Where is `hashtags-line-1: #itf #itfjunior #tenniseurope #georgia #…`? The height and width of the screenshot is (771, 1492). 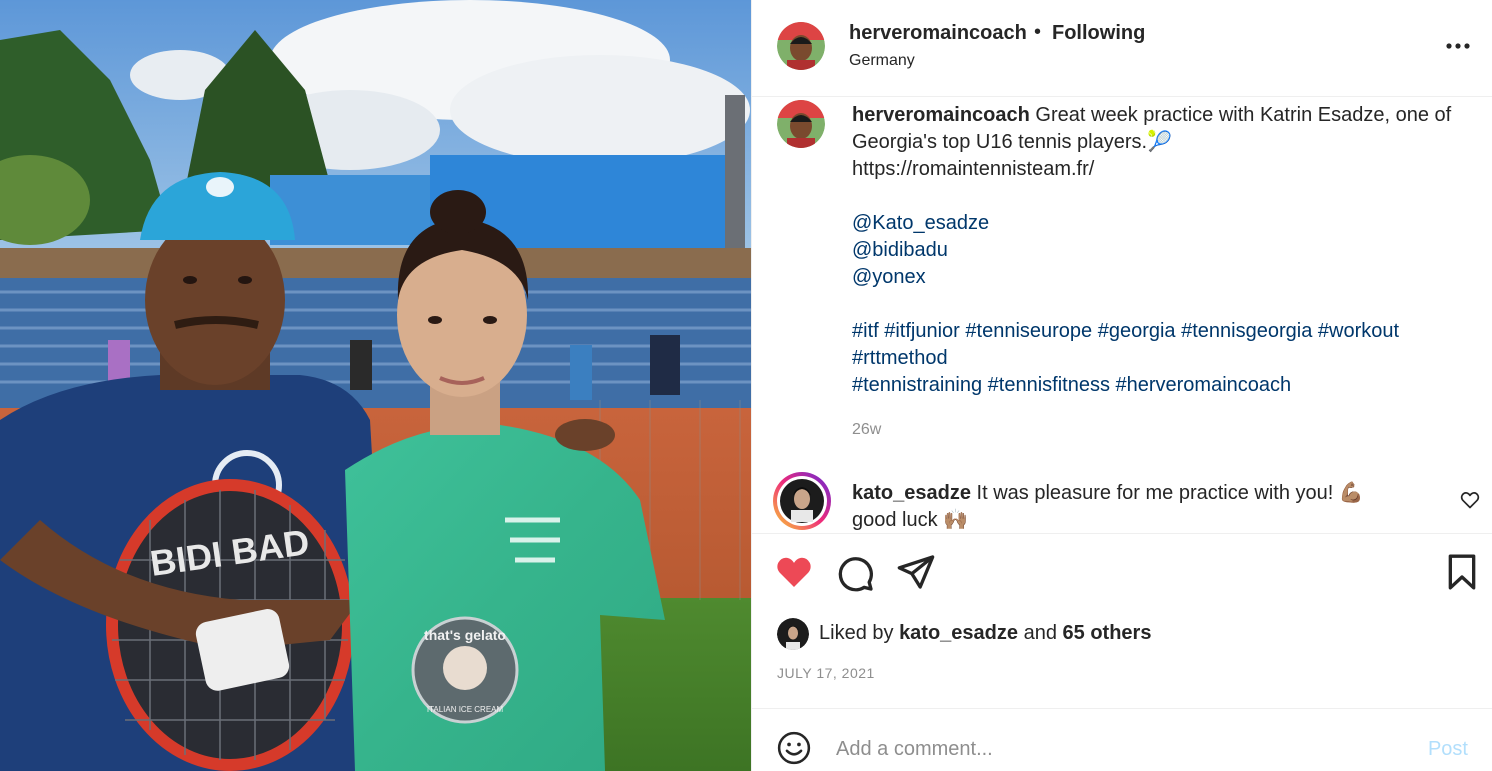 hashtags-line-1: #itf #itfjunior #tenniseurope #georgia #… is located at coordinates (1157, 331).